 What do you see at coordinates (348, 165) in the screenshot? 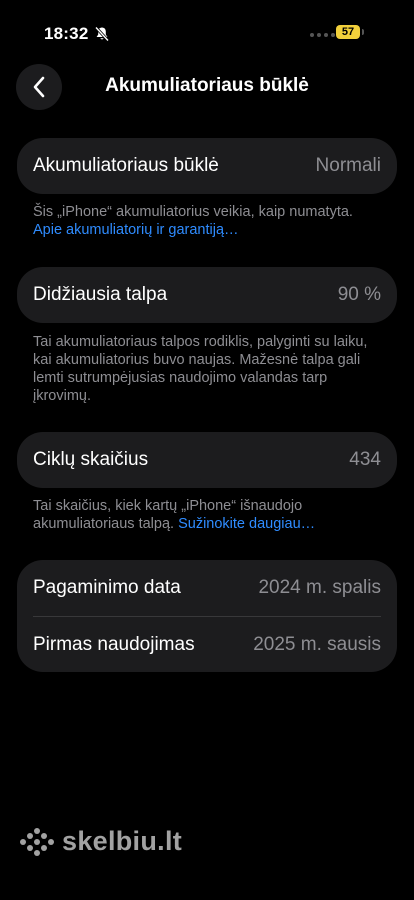
I see `battery-health-value: Normali` at bounding box center [348, 165].